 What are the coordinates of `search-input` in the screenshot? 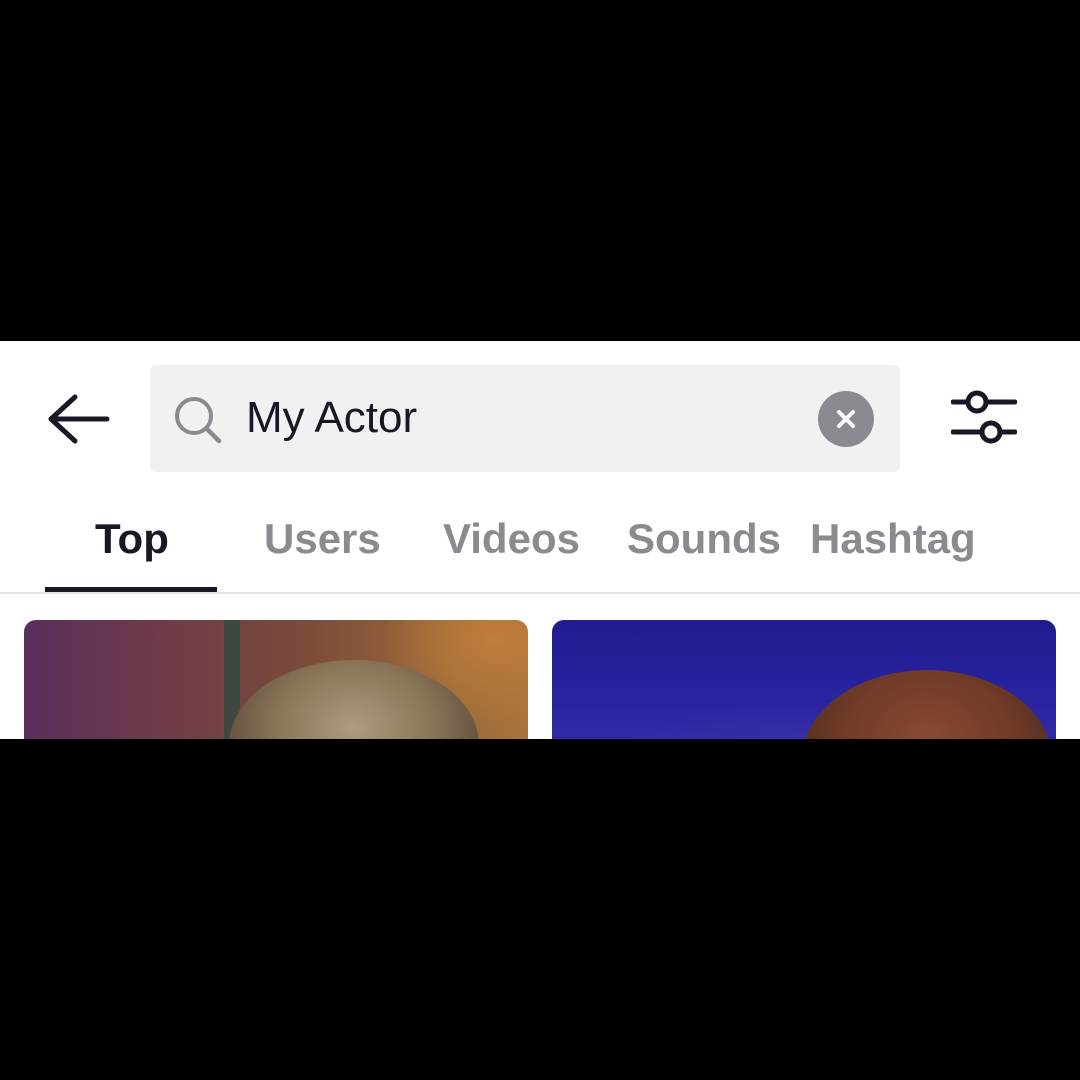 It's located at (526, 418).